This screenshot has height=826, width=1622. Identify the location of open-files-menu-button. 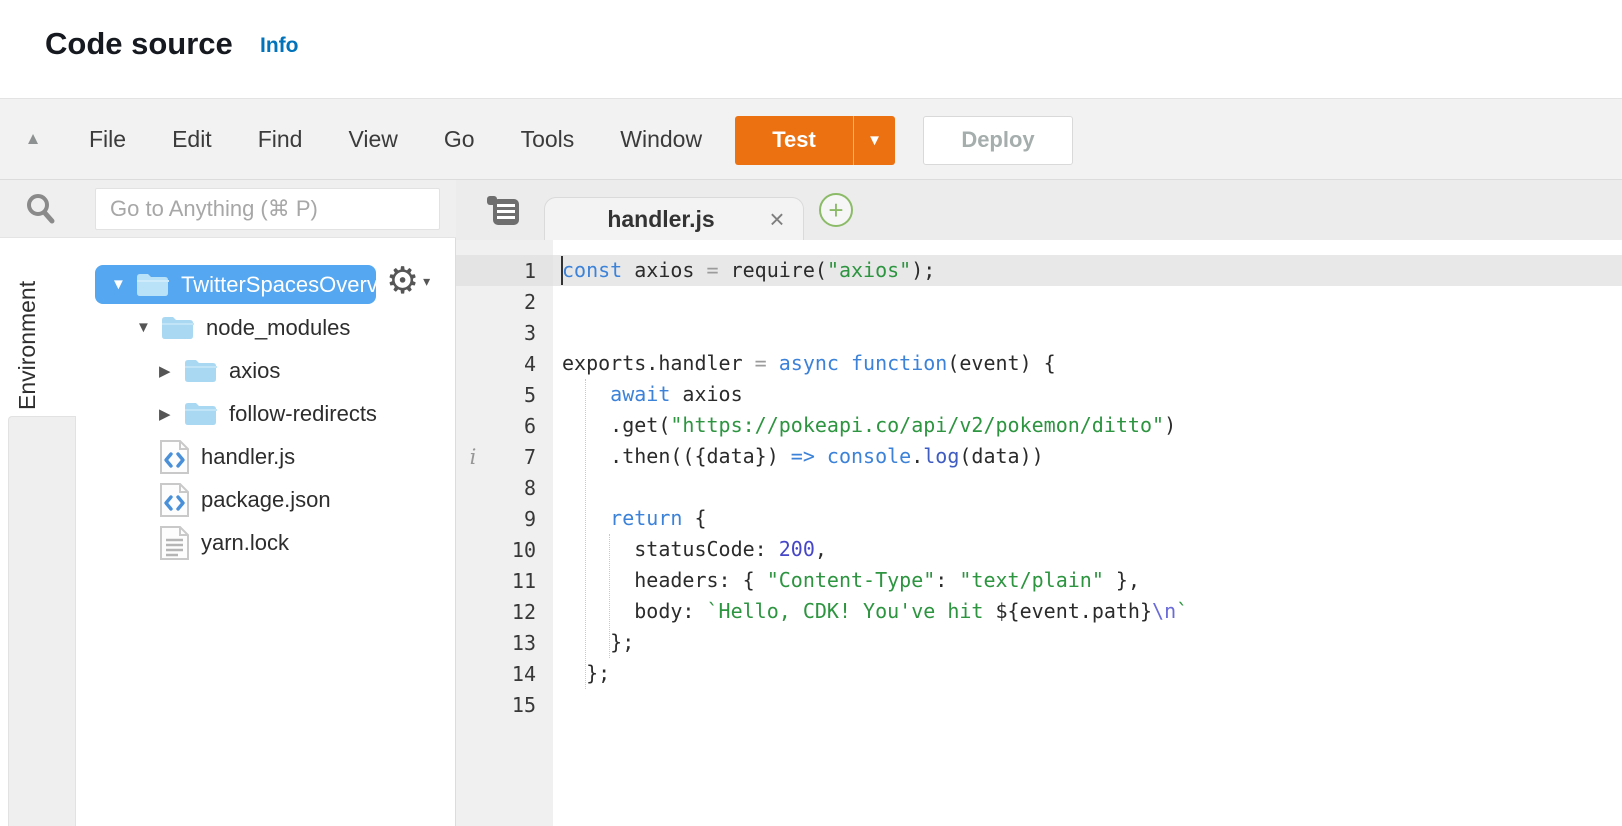
(504, 212).